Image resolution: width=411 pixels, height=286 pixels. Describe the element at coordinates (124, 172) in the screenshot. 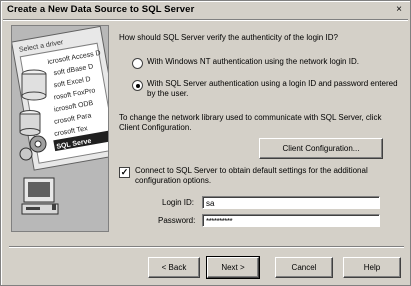

I see `connect-checkbox: ✓` at that location.